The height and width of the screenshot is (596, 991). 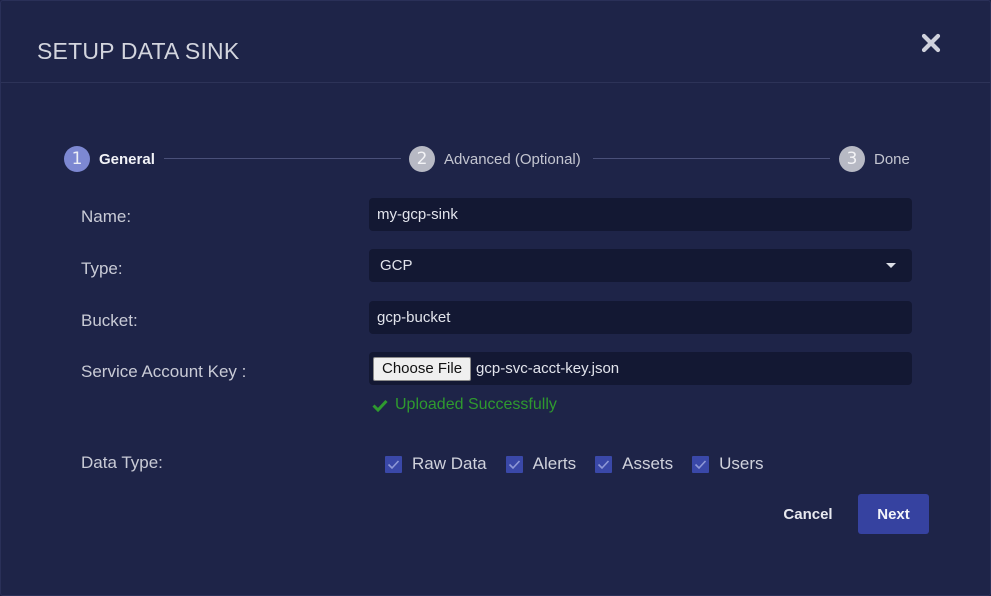 What do you see at coordinates (122, 462) in the screenshot?
I see `data-type-label: Data Type:` at bounding box center [122, 462].